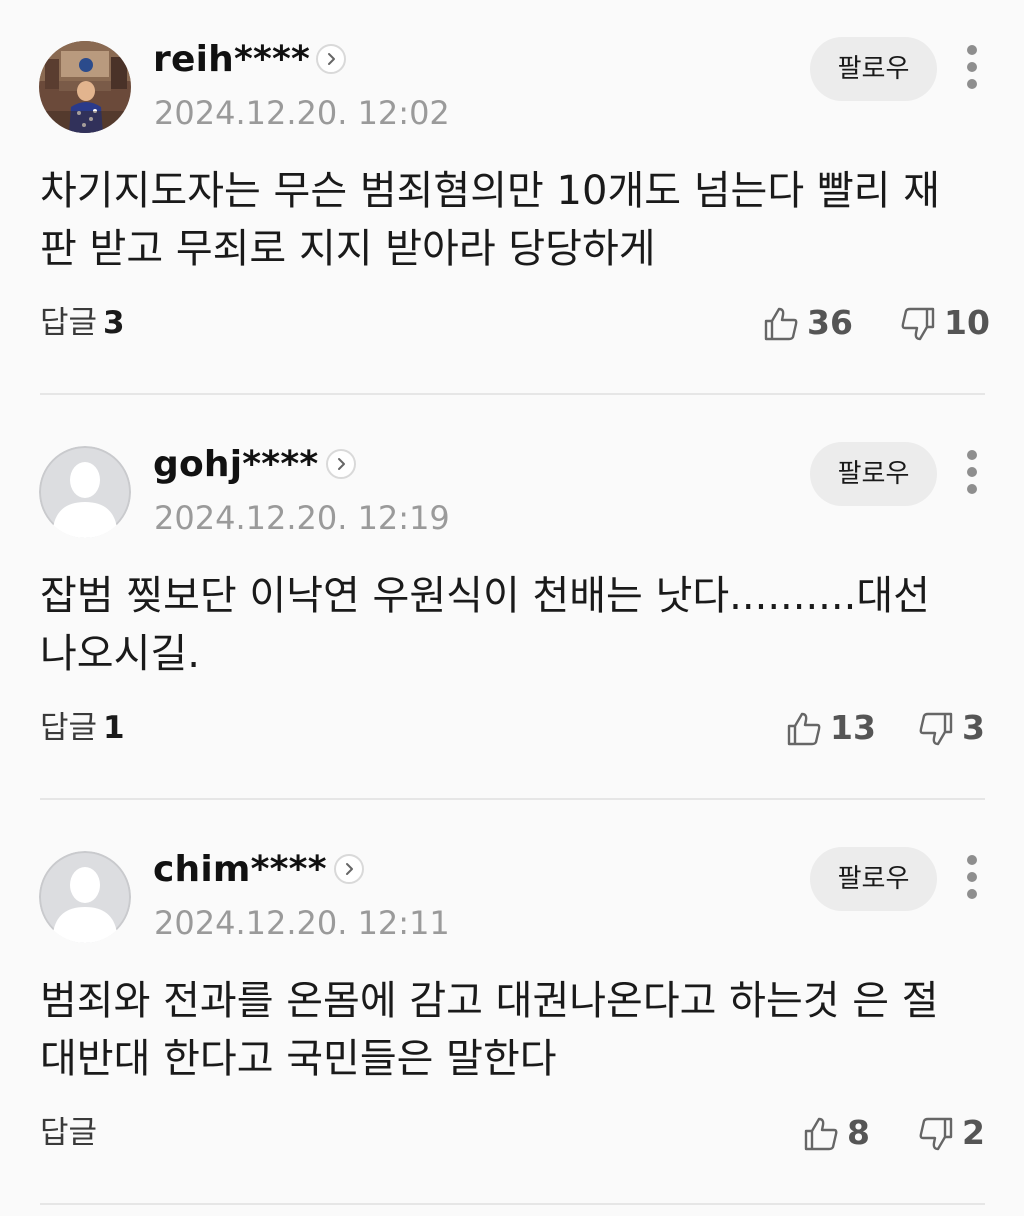 The width and height of the screenshot is (1024, 1216). What do you see at coordinates (114, 323) in the screenshot?
I see `reply-count: 3` at bounding box center [114, 323].